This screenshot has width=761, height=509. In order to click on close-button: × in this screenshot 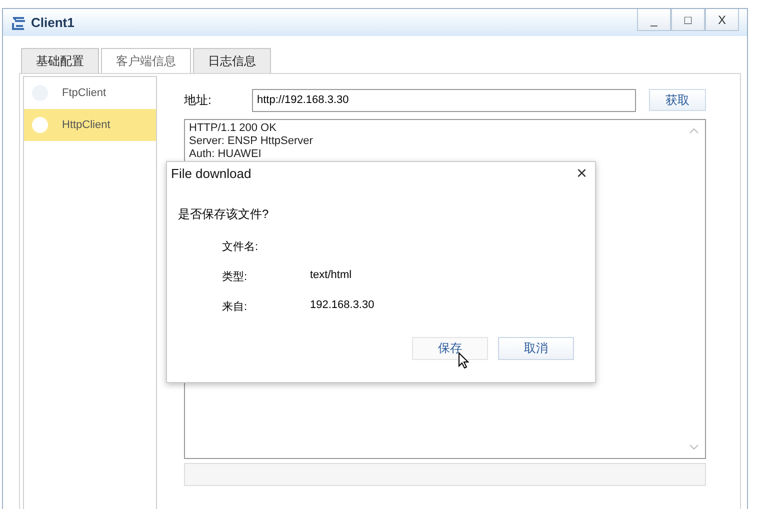, I will do `click(581, 173)`.